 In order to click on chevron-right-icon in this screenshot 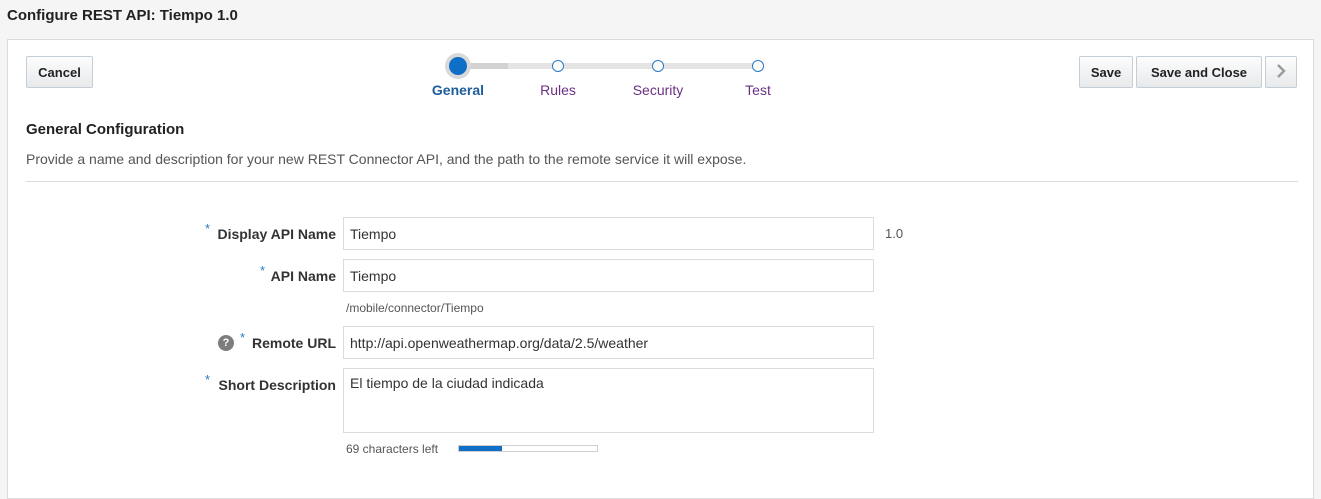, I will do `click(1281, 72)`.